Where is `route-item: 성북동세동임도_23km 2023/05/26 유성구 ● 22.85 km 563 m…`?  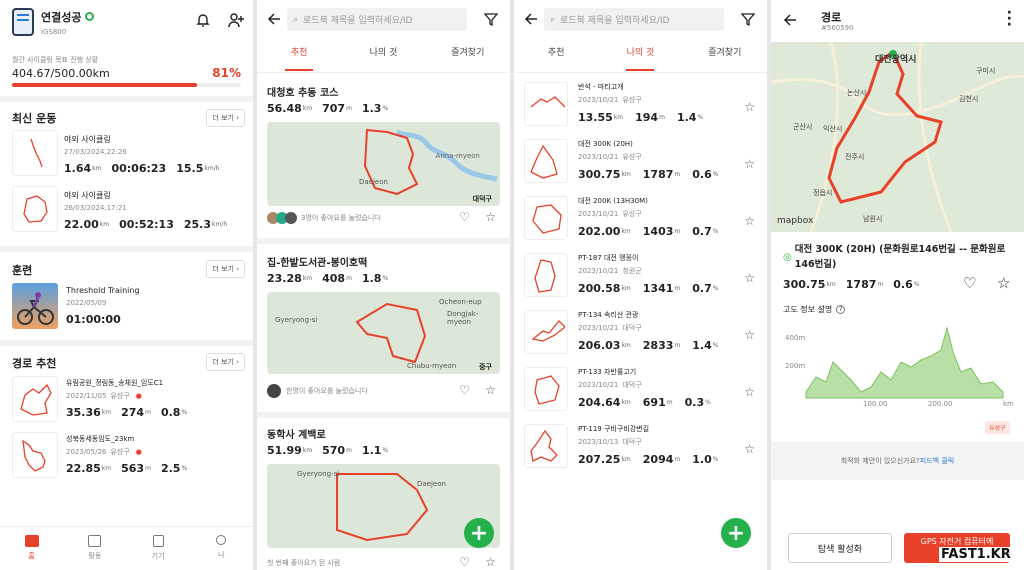
route-item: 성북동세동임도_23km 2023/05/26 유성구 ● 22.85 km 563 m… is located at coordinates (127, 457).